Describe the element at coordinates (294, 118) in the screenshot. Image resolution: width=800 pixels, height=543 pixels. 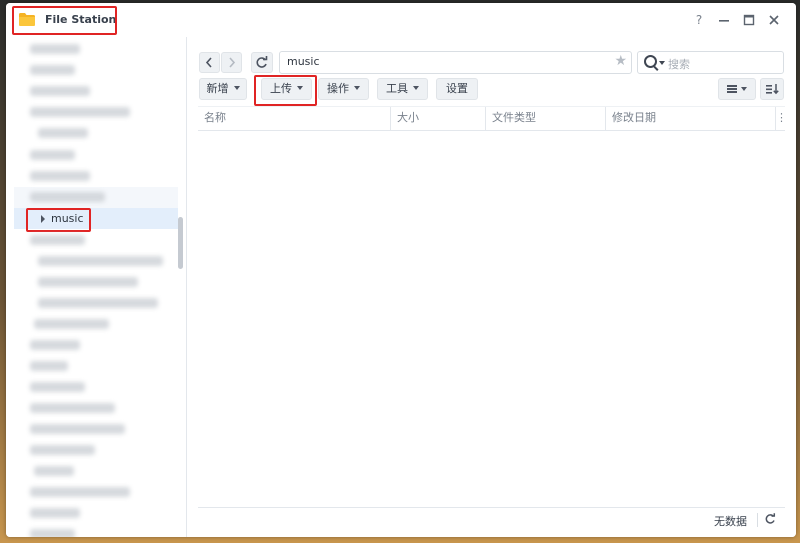
I see `column-name: 名称` at that location.